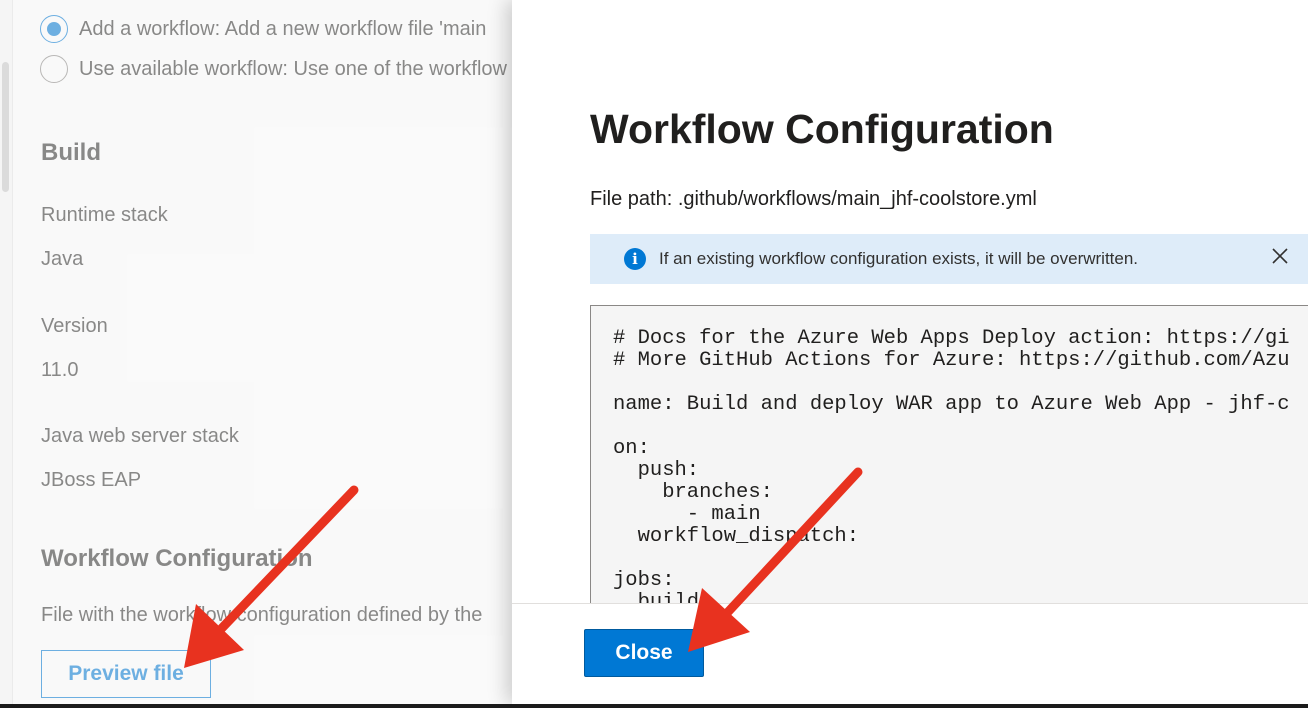 Image resolution: width=1308 pixels, height=708 pixels. I want to click on radio-checked-icon, so click(54, 29).